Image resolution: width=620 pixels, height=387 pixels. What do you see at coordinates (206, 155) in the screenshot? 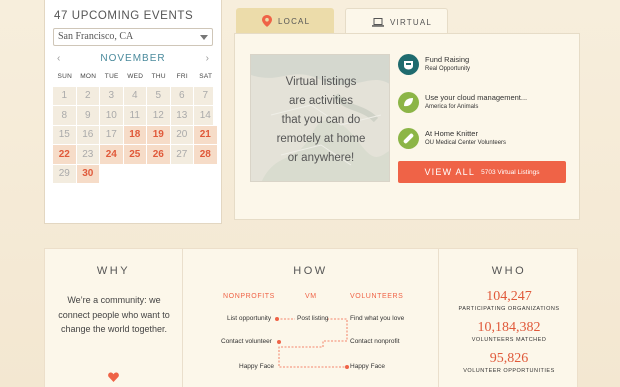
I see `calendar-day-event: 28` at bounding box center [206, 155].